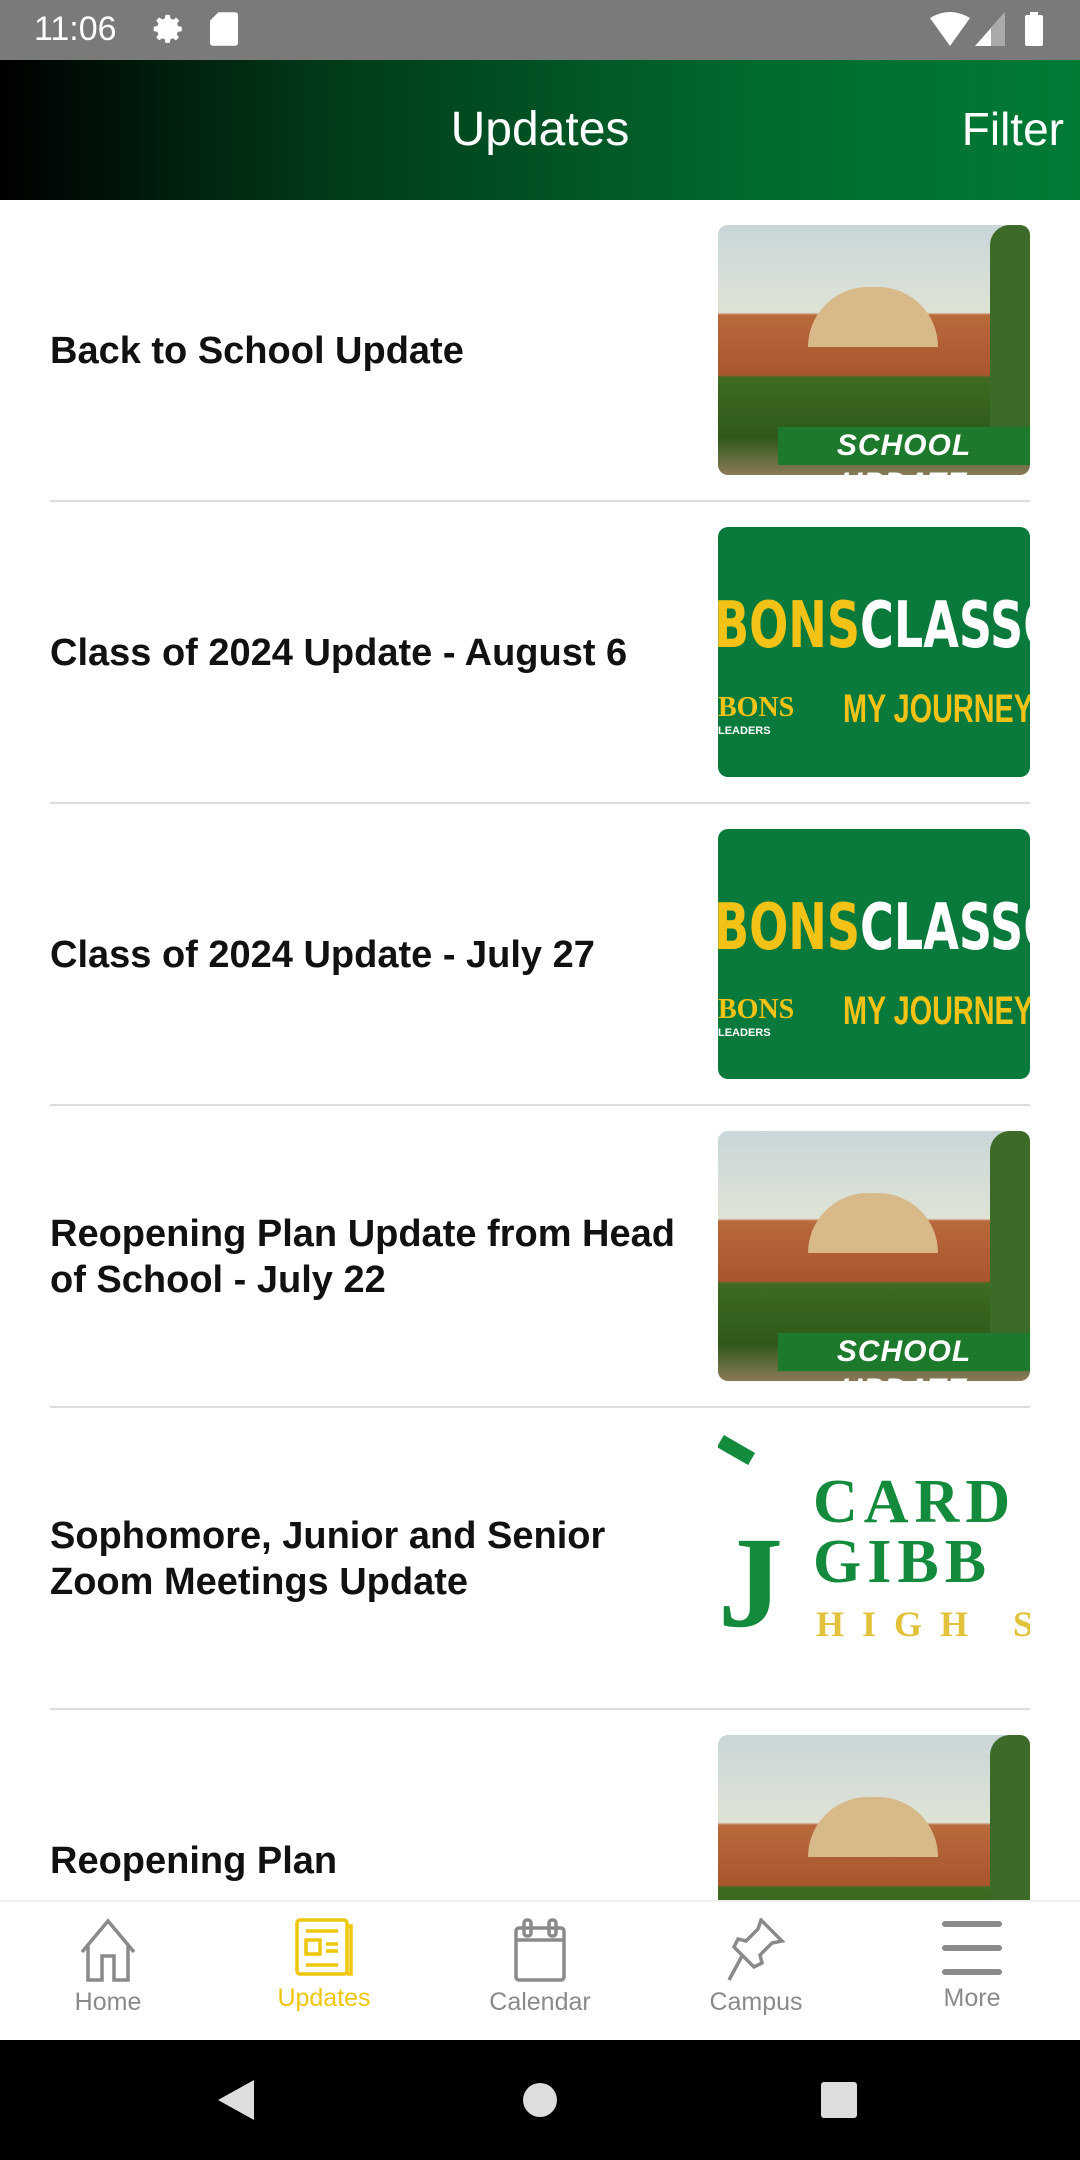 The width and height of the screenshot is (1080, 2160). I want to click on update-title: Class of 2024 Update - July 27, so click(322, 955).